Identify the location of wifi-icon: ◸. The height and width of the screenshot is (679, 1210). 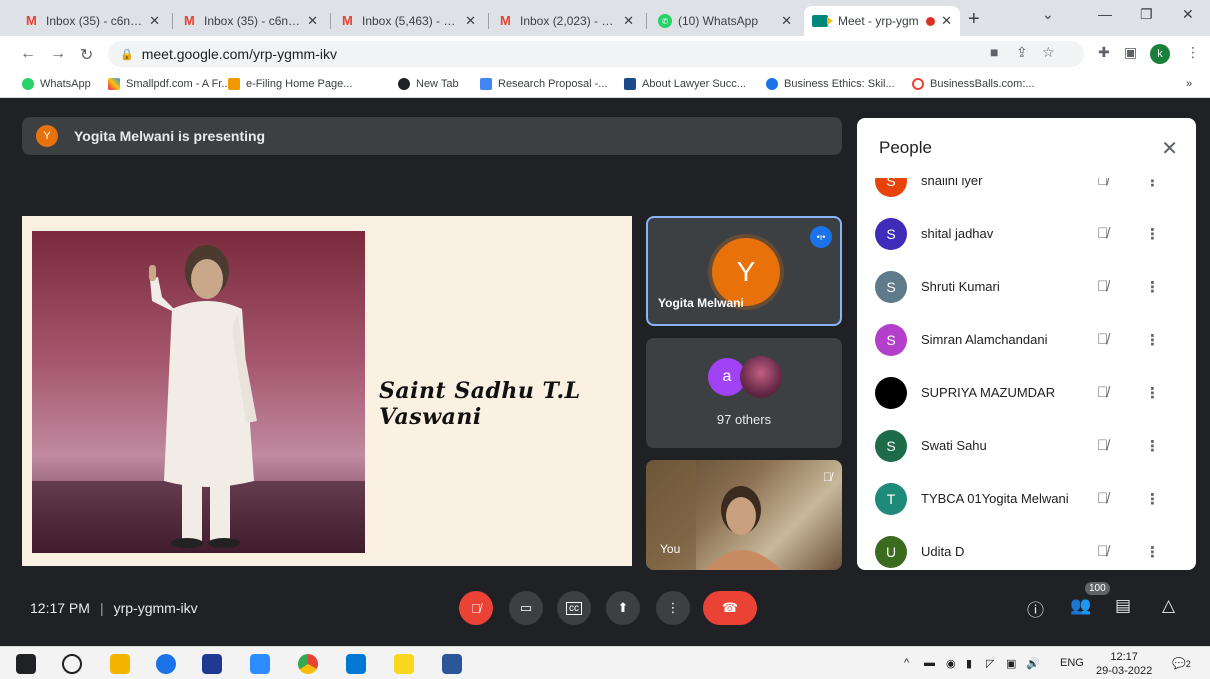
(990, 663).